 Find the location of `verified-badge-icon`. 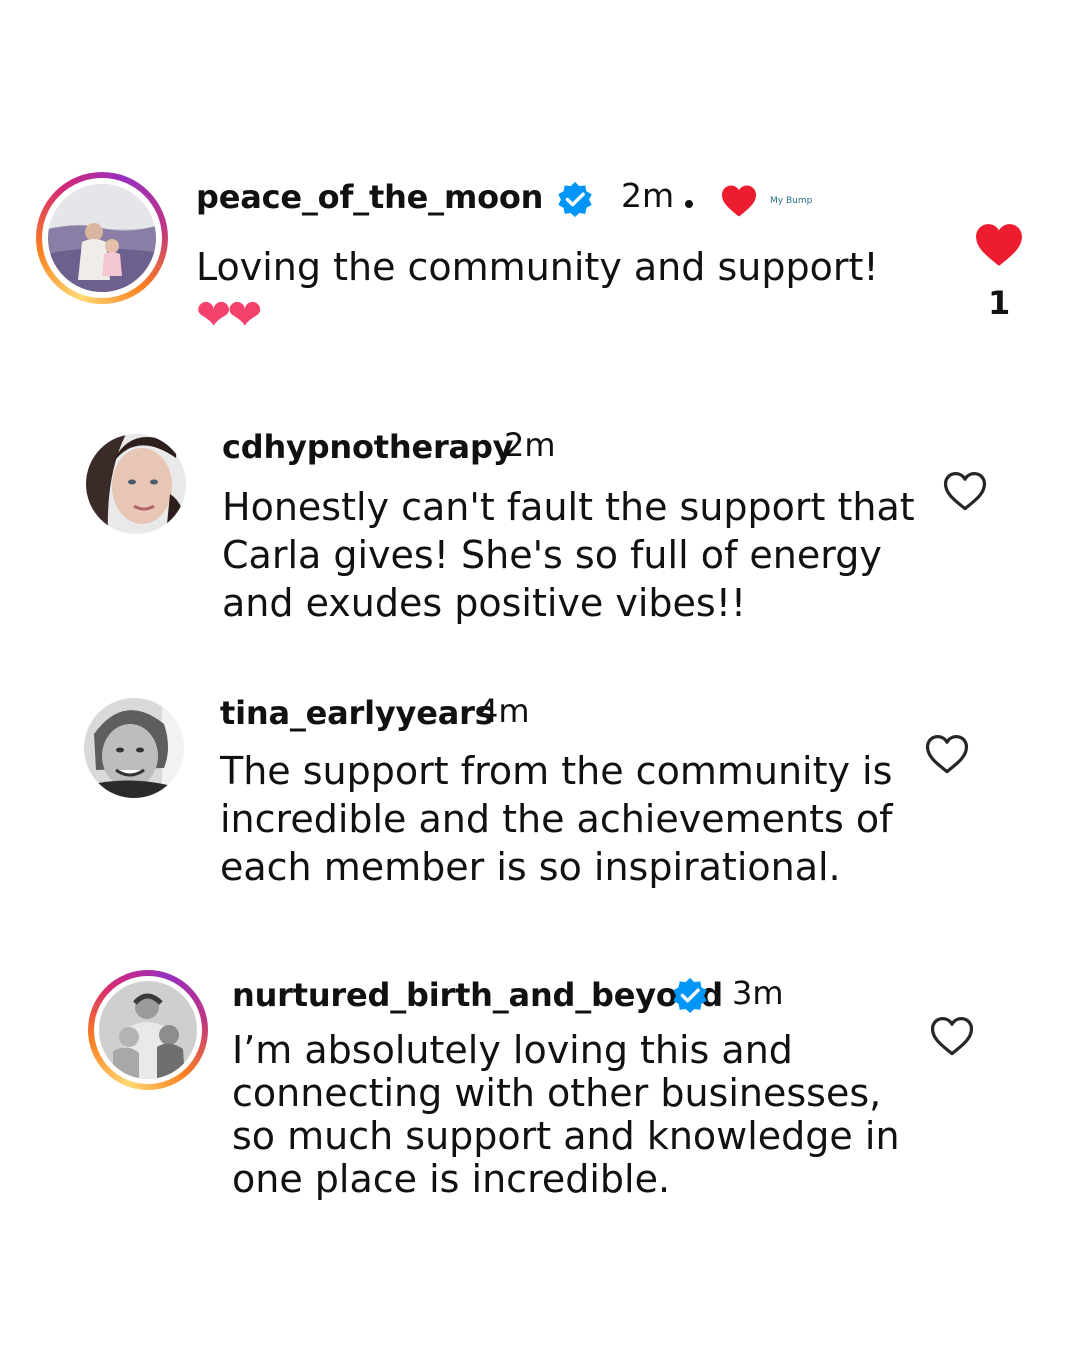

verified-badge-icon is located at coordinates (690, 995).